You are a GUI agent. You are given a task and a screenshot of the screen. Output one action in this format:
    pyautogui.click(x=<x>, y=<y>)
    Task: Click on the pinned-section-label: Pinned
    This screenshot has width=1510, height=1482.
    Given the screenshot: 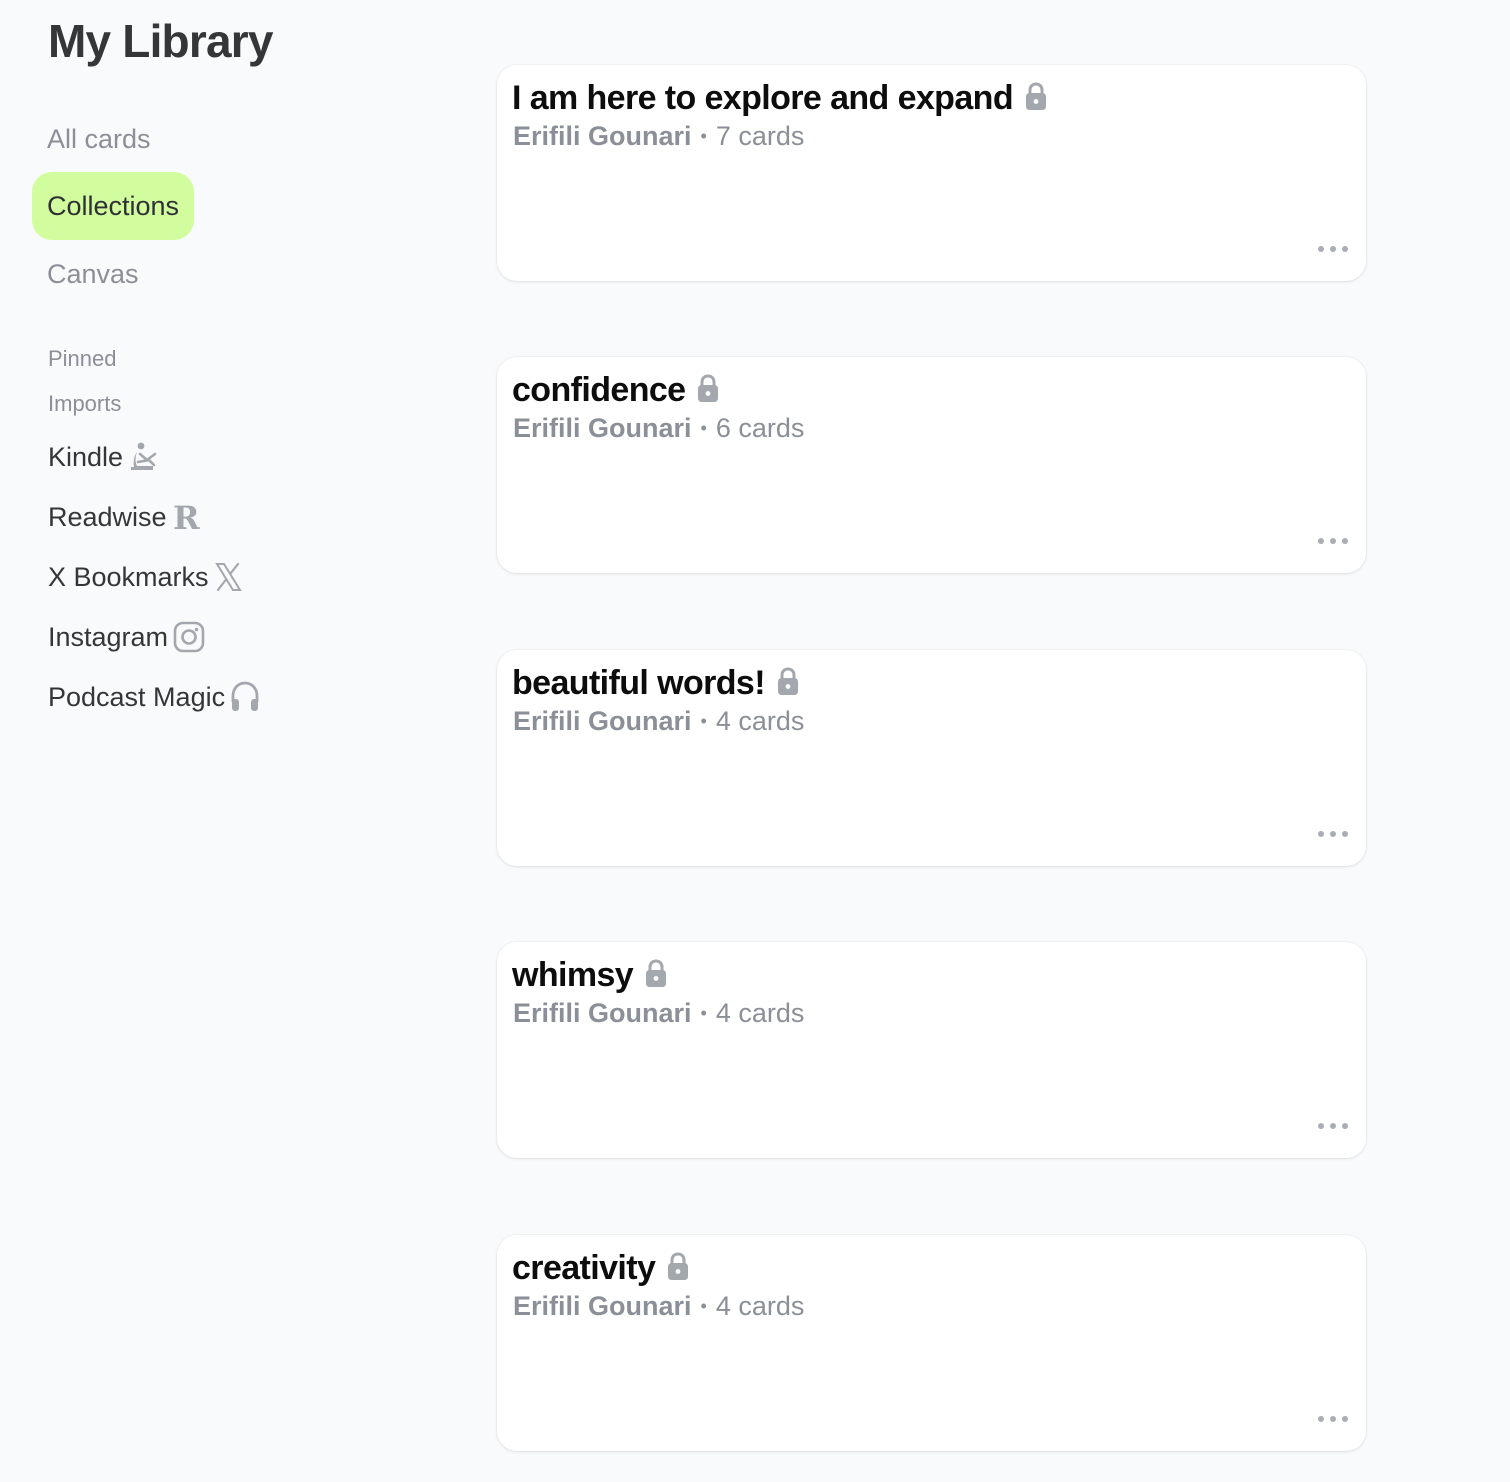 What is the action you would take?
    pyautogui.click(x=82, y=359)
    